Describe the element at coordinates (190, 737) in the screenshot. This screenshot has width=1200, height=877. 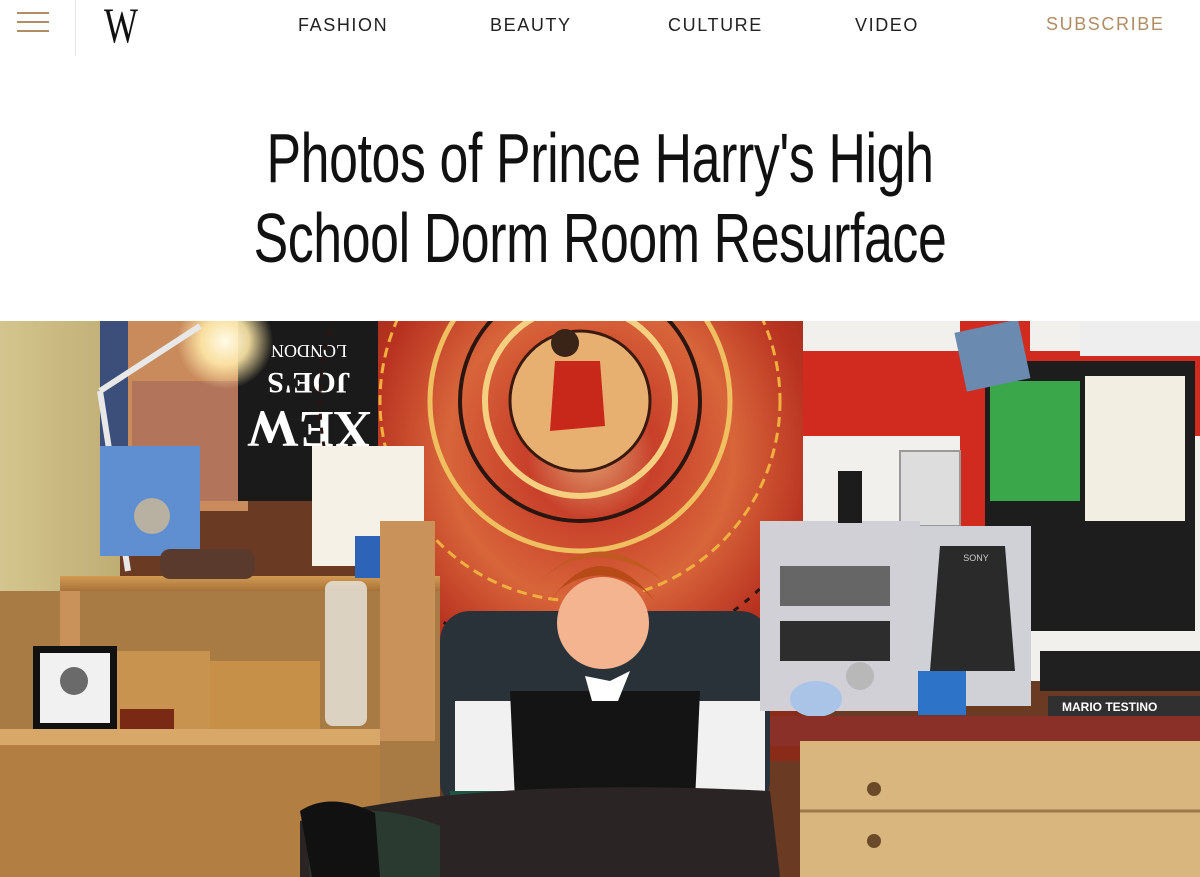
I see `desk-top` at that location.